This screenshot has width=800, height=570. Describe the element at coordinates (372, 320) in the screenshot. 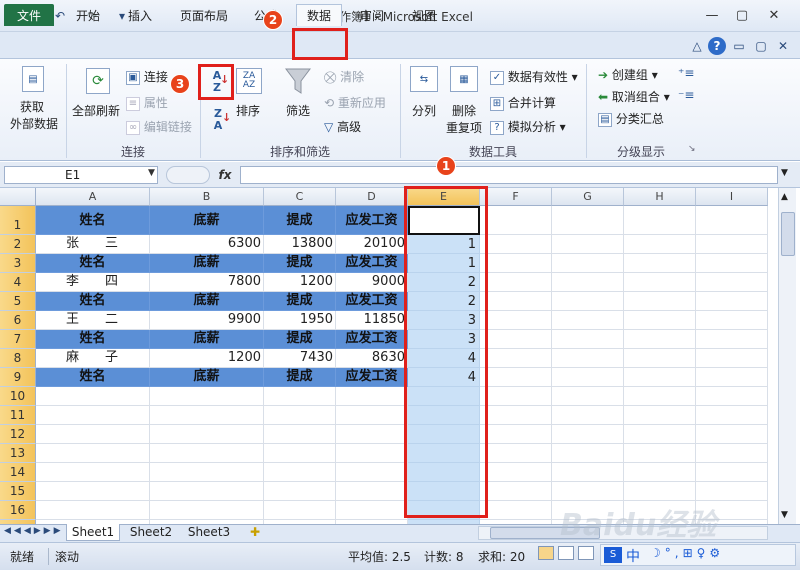

I see `cell-d6: 11850` at that location.